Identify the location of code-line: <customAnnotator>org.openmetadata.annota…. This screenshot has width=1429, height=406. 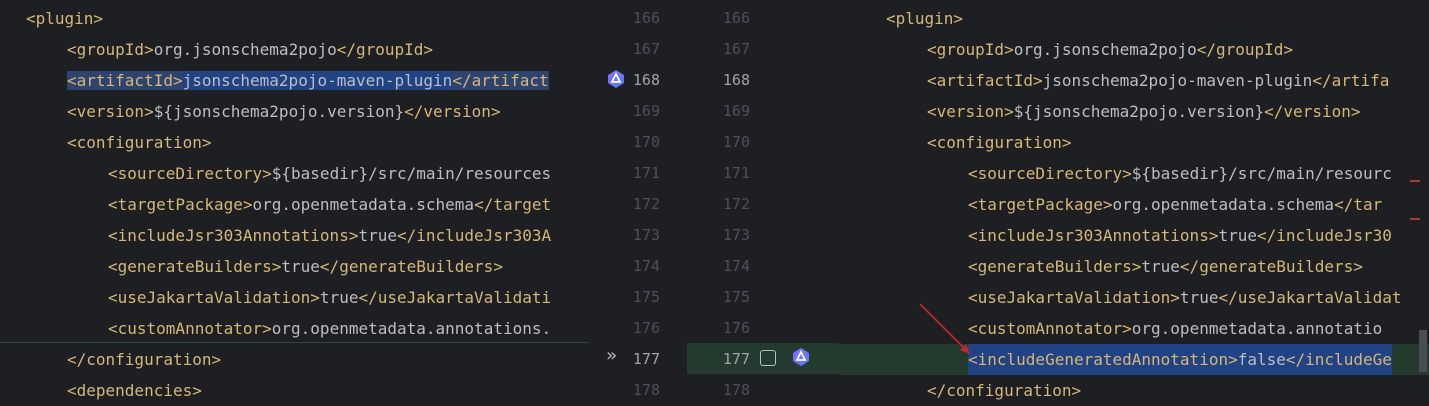
(294, 328).